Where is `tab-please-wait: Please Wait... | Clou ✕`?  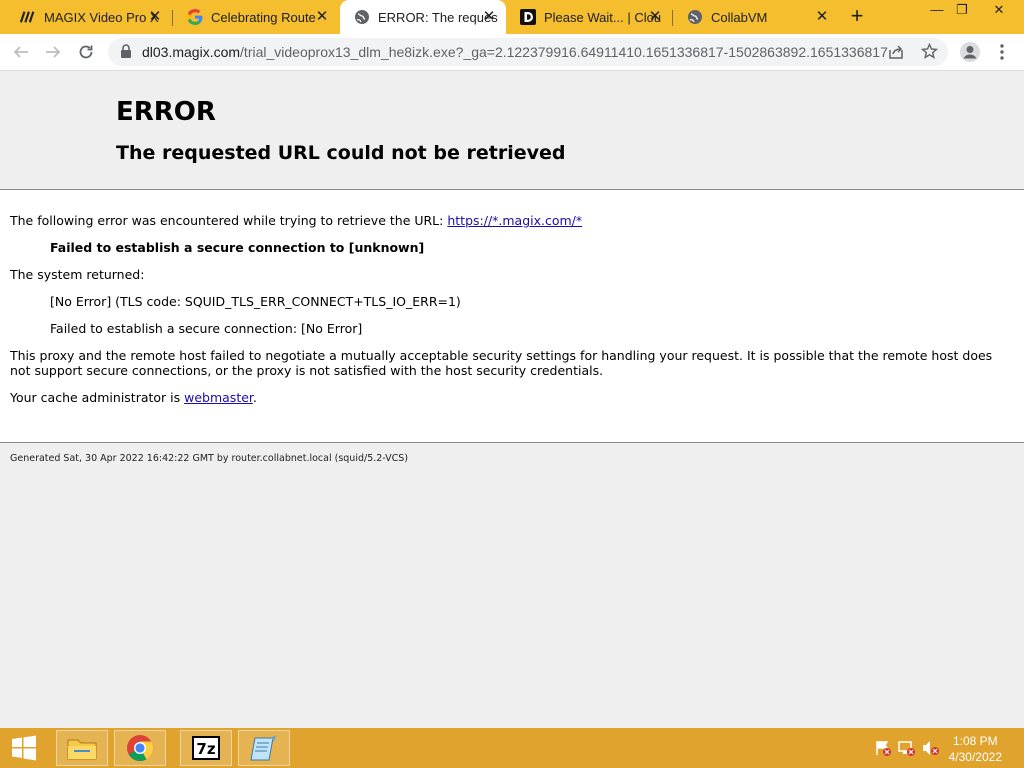 tab-please-wait: Please Wait... | Clou ✕ is located at coordinates (589, 17).